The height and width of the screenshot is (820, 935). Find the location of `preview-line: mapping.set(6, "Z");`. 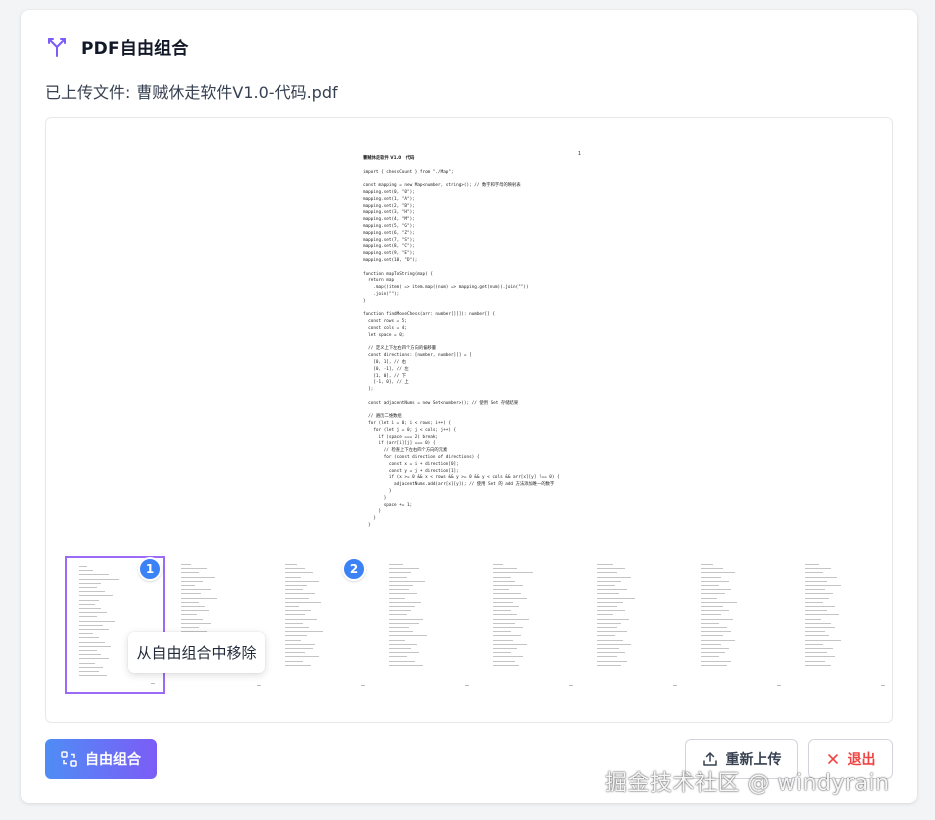

preview-line: mapping.set(6, "Z"); is located at coordinates (389, 233).